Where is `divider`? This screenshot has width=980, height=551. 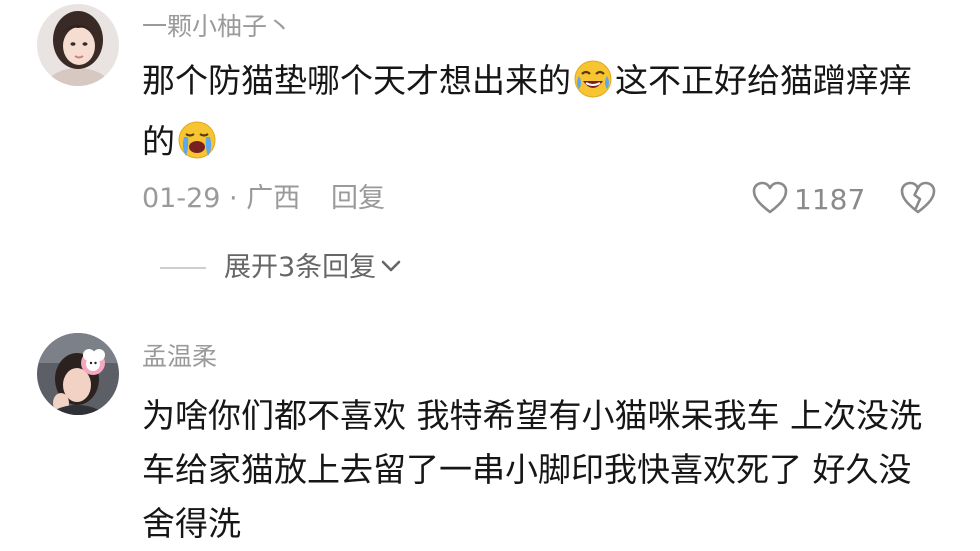
divider is located at coordinates (183, 268).